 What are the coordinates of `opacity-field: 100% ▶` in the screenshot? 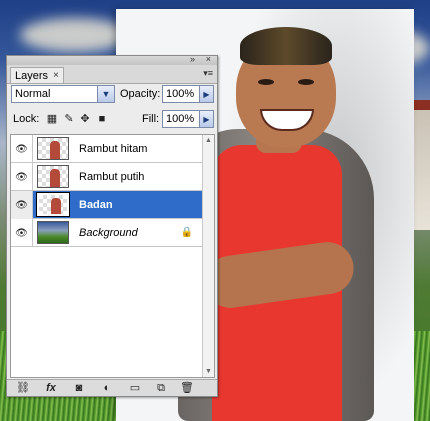 It's located at (188, 94).